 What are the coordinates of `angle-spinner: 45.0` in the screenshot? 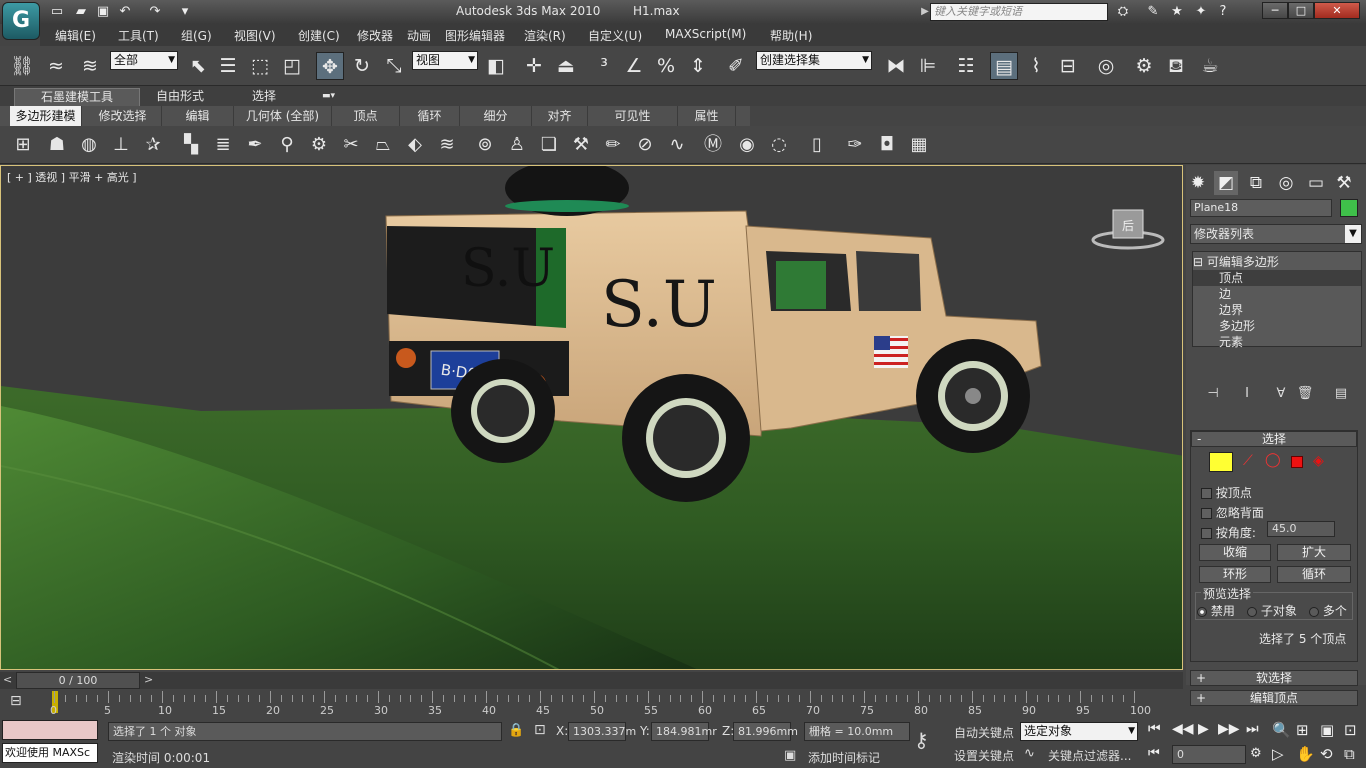 It's located at (1301, 529).